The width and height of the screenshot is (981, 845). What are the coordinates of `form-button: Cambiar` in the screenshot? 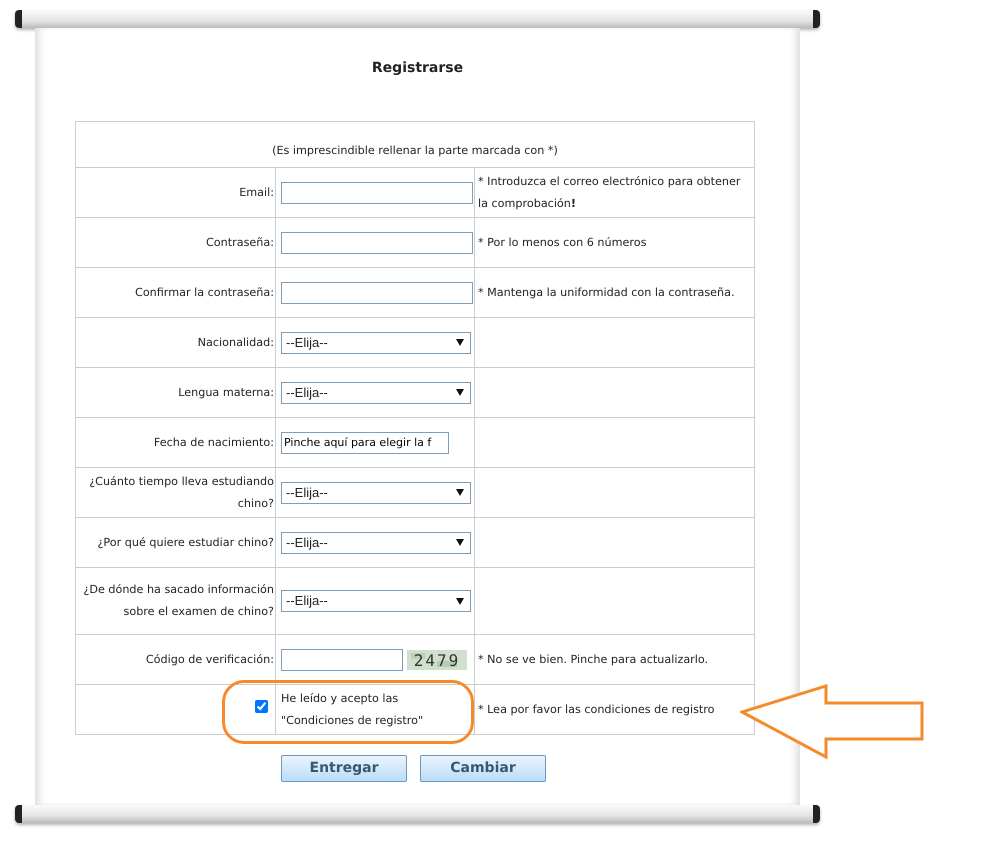 It's located at (483, 768).